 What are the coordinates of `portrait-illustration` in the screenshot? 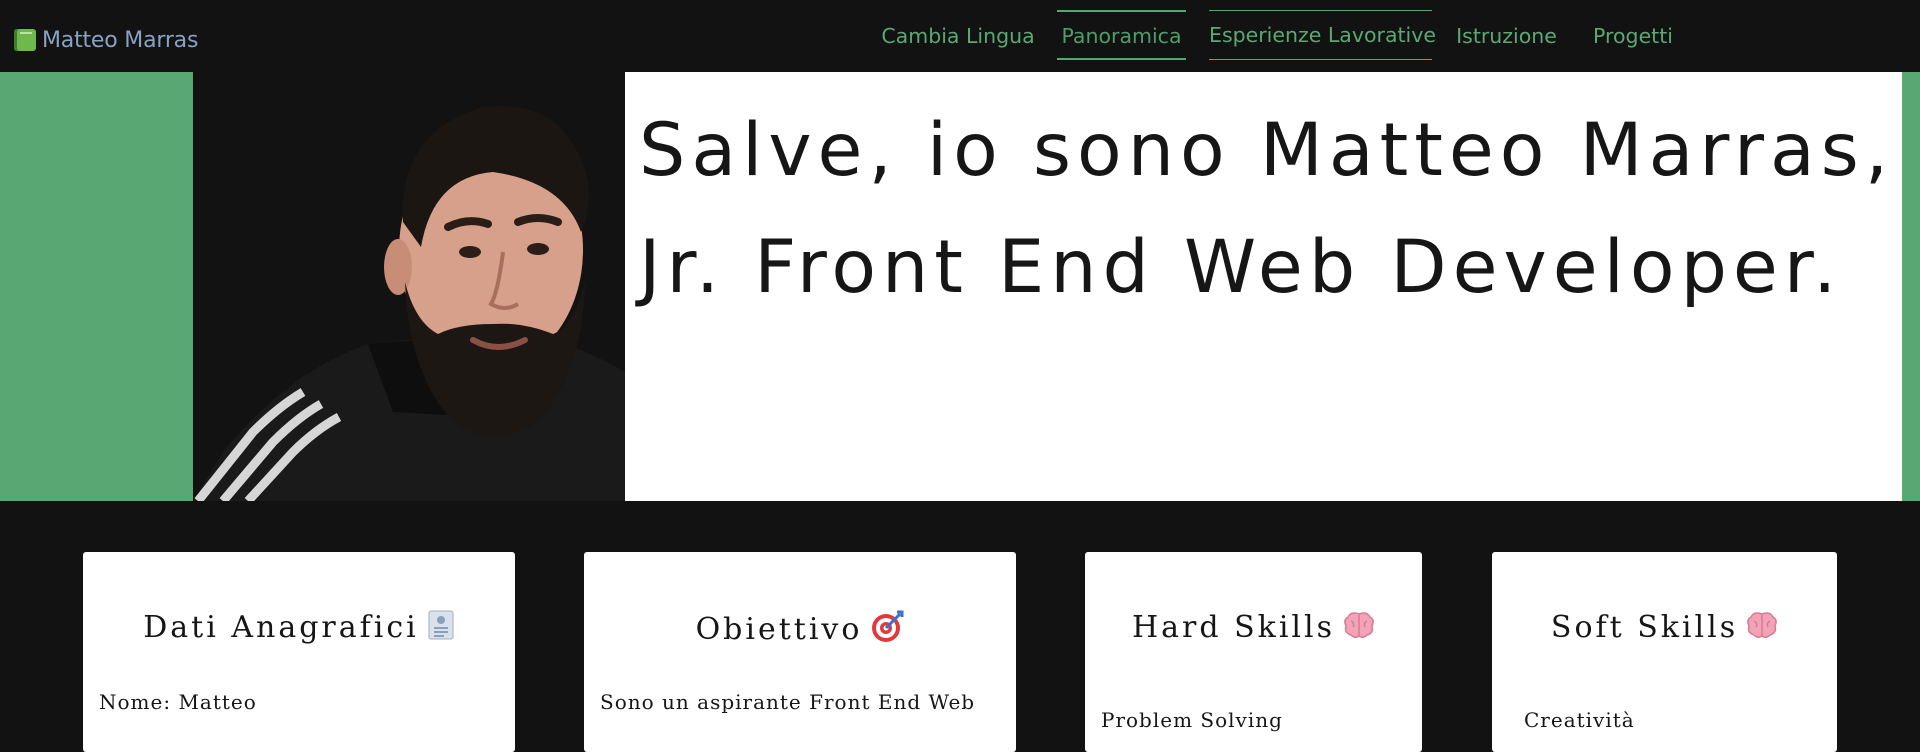 It's located at (409, 303).